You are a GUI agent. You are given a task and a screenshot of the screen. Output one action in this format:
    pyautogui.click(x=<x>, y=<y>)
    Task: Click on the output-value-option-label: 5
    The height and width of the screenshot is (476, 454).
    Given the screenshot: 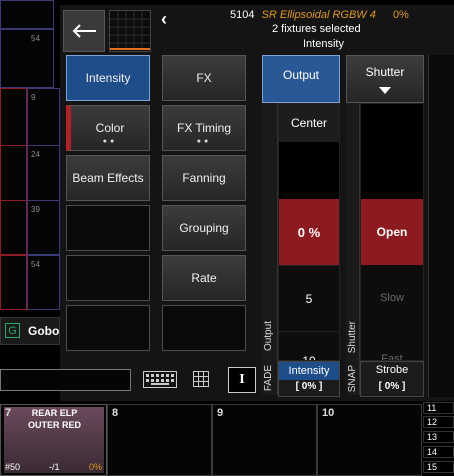 What is the action you would take?
    pyautogui.click(x=309, y=298)
    